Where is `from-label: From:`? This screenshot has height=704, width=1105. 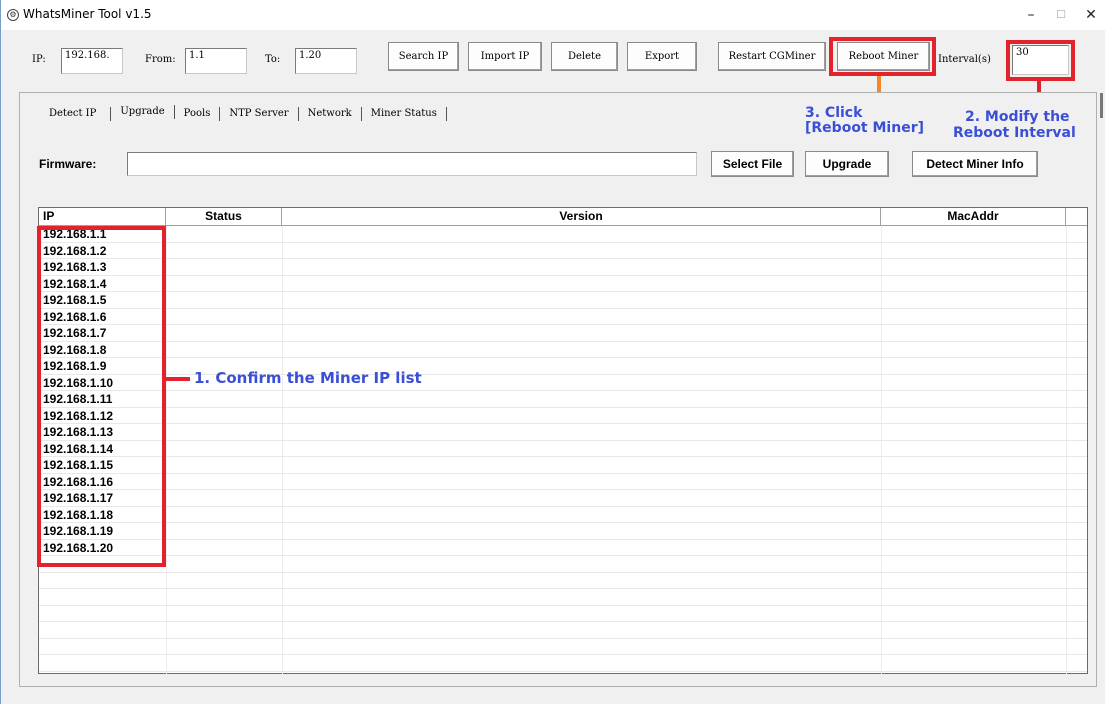
from-label: From: is located at coordinates (160, 59).